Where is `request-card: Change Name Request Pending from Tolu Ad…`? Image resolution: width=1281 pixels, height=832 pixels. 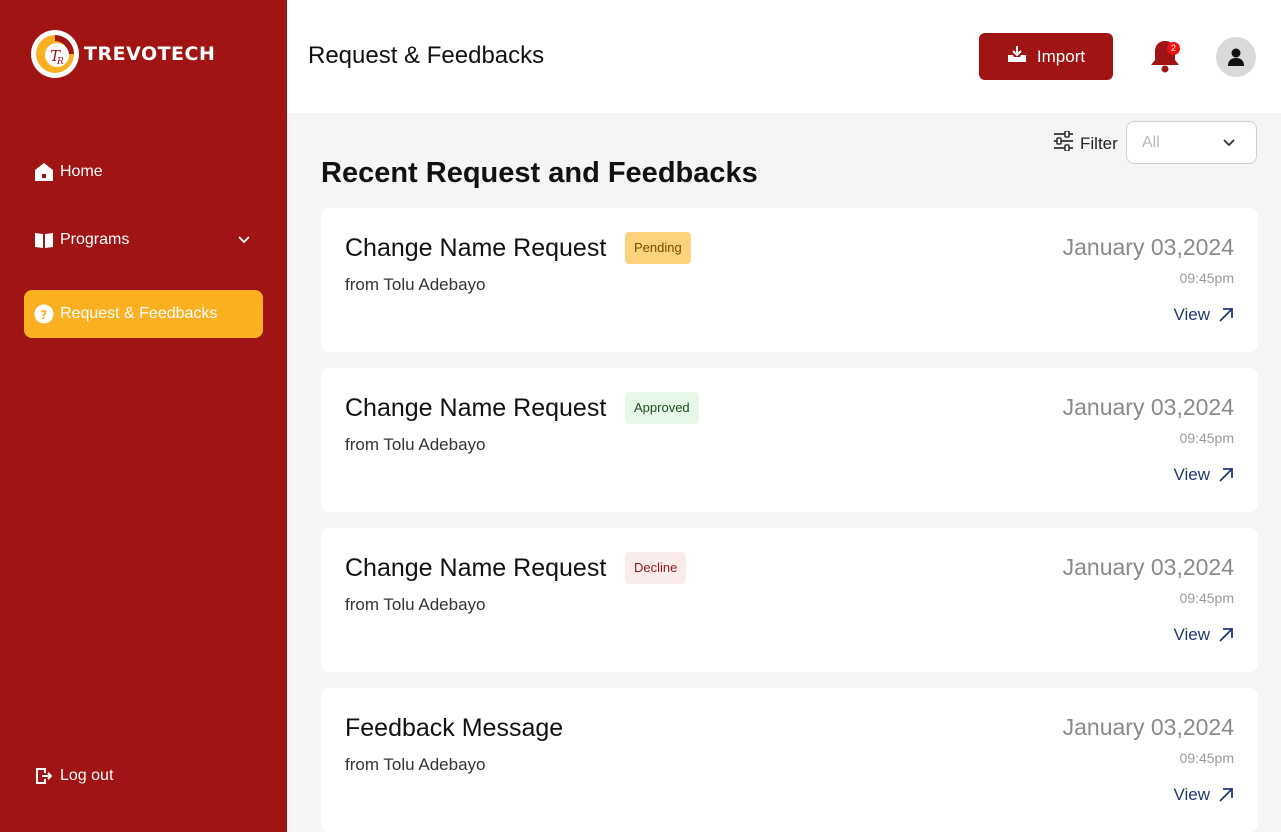
request-card: Change Name Request Pending from Tolu Ad… is located at coordinates (789, 280).